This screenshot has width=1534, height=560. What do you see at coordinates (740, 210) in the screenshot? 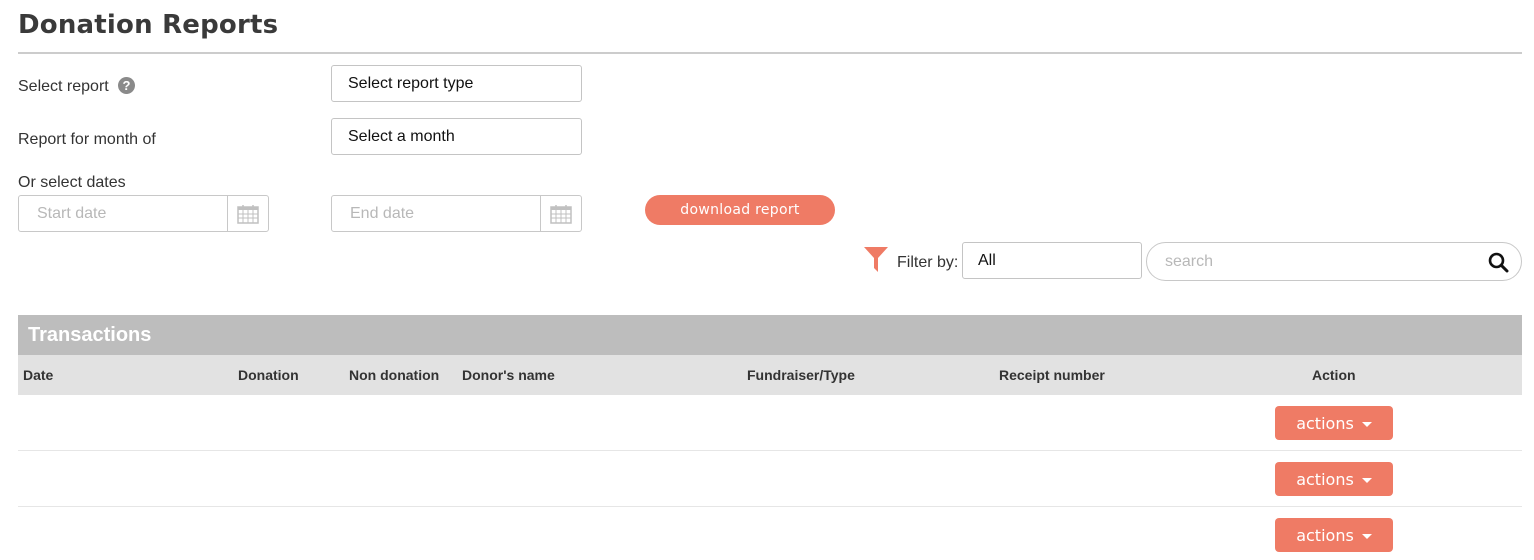
I see `download-report-button: download report` at bounding box center [740, 210].